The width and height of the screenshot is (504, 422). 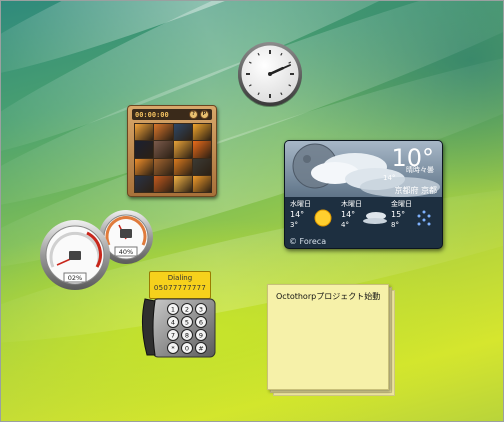 What do you see at coordinates (201, 323) in the screenshot?
I see `keypad-key-label: 6` at bounding box center [201, 323].